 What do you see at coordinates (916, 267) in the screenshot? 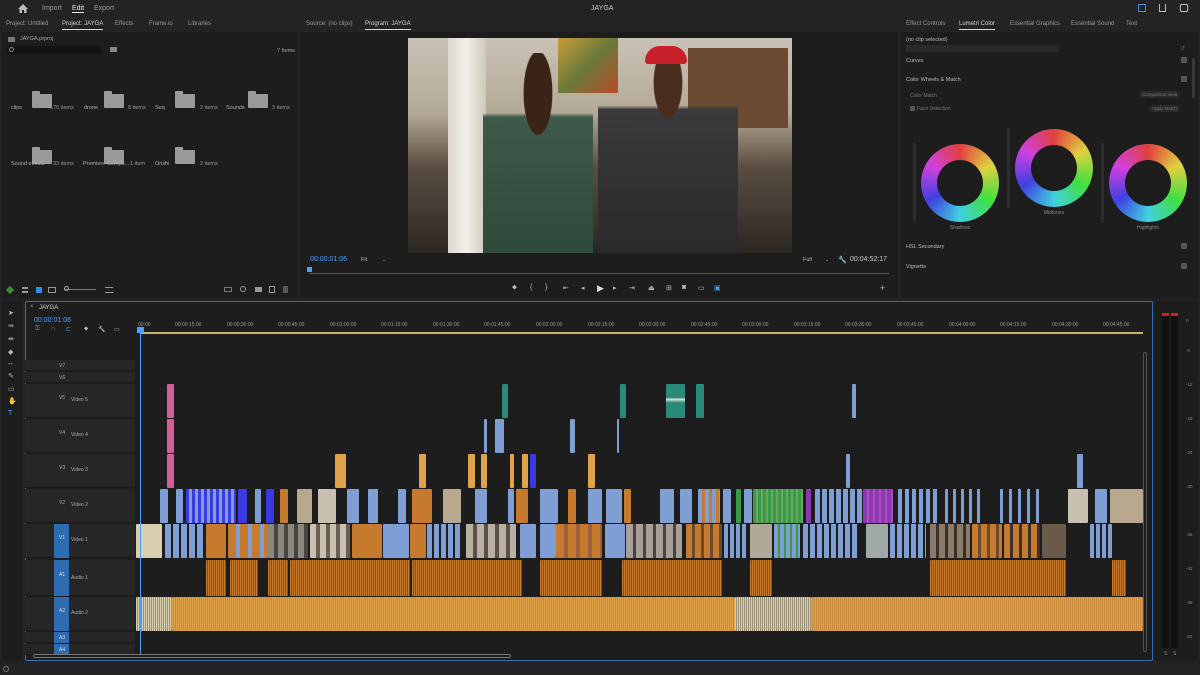
I see `section-vignette: Vignette` at bounding box center [916, 267].